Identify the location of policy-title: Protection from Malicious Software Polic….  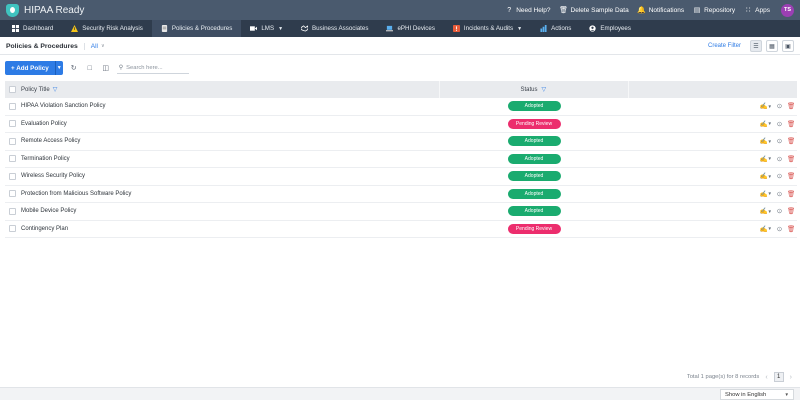
(229, 194).